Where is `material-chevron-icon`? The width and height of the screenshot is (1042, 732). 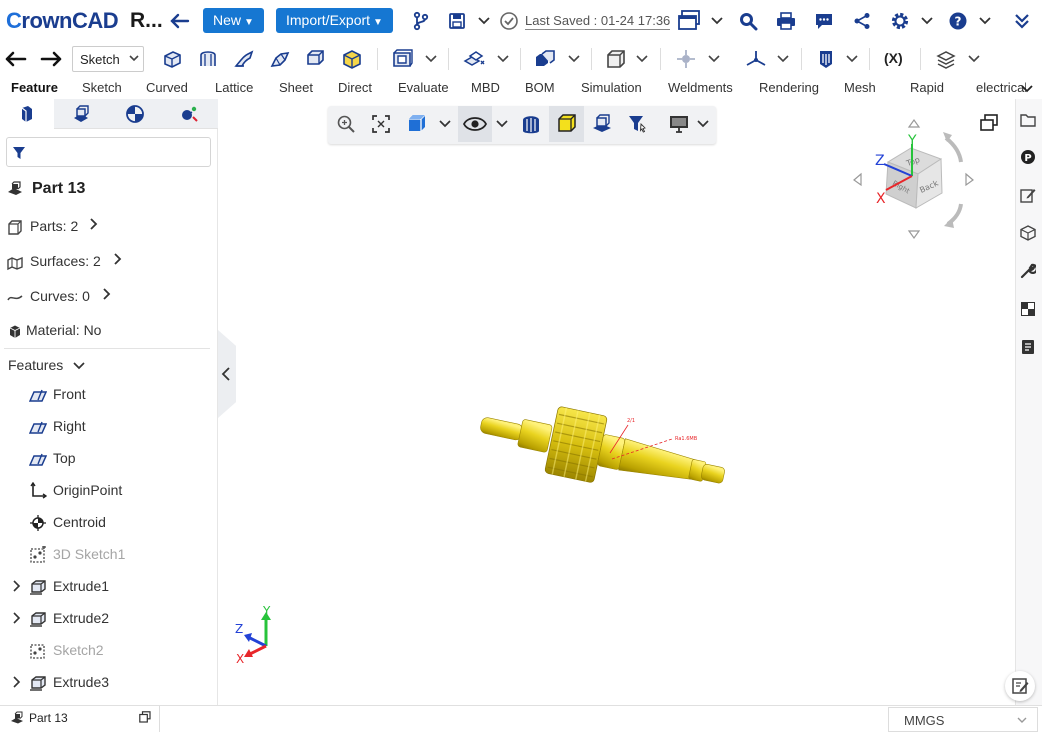 material-chevron-icon is located at coordinates (852, 60).